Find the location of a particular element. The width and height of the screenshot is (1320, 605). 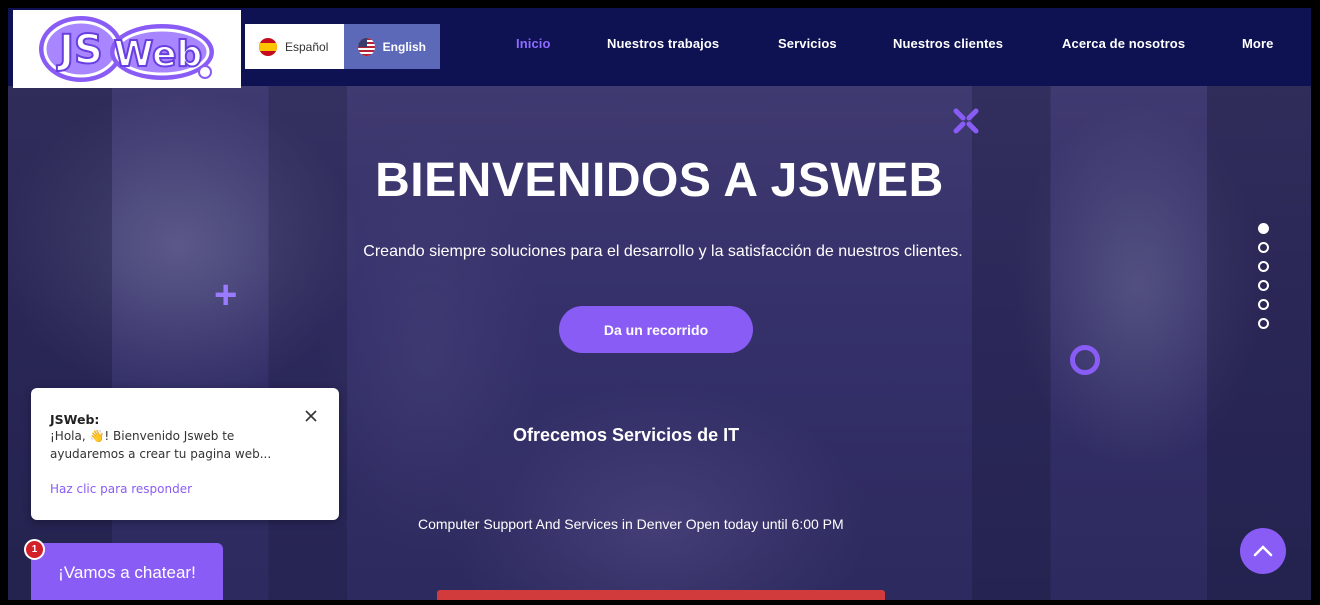

nav-item-servicios: Servicios is located at coordinates (807, 43).